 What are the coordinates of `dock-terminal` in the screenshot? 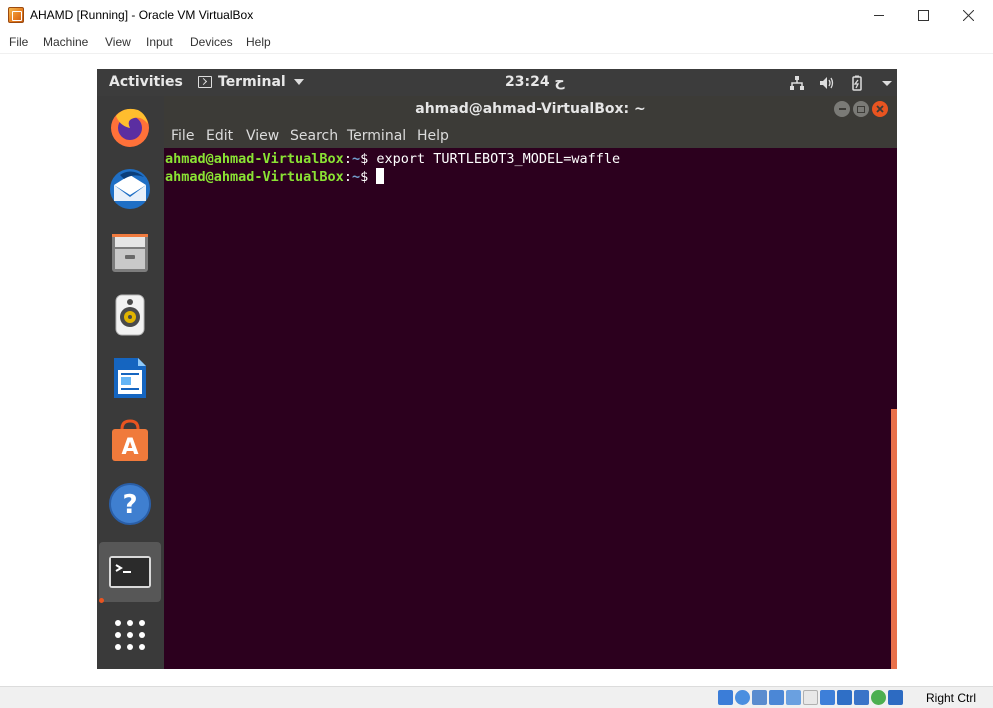 It's located at (130, 572).